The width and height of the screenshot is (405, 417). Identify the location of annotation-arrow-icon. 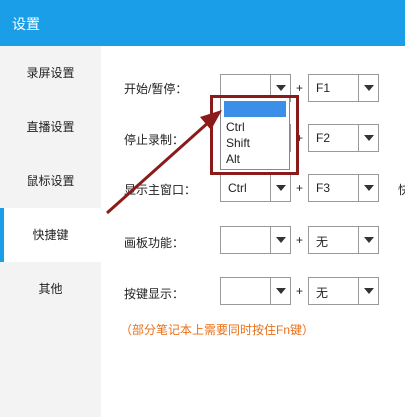
(164, 162).